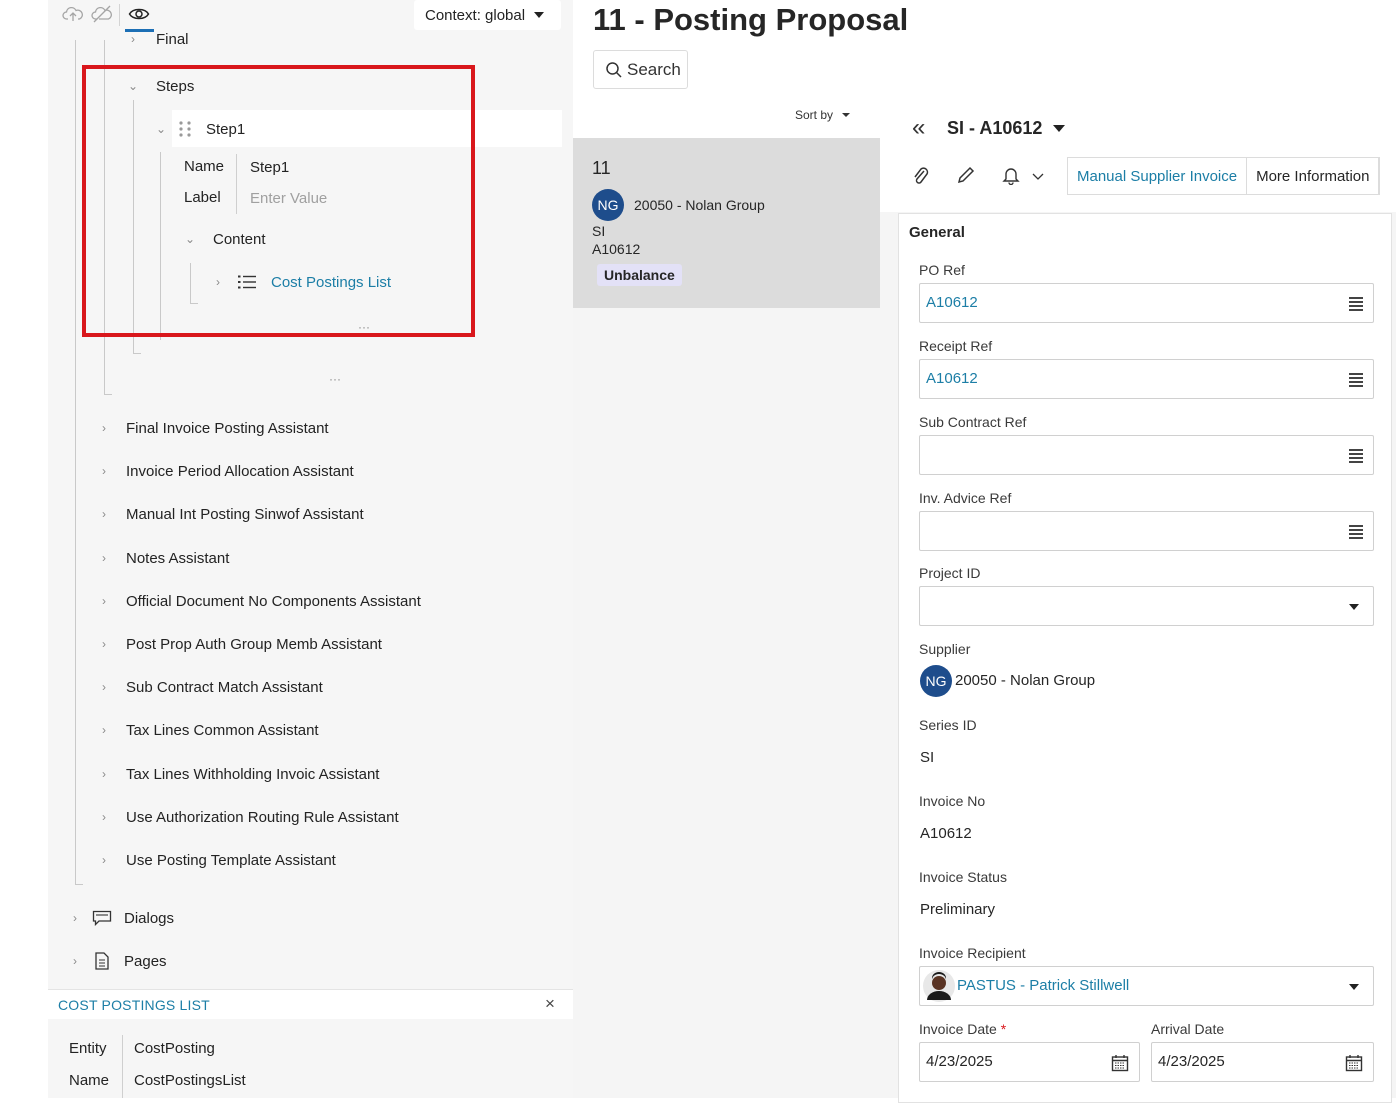  Describe the element at coordinates (948, 725) in the screenshot. I see `series-id-label: Series ID` at that location.